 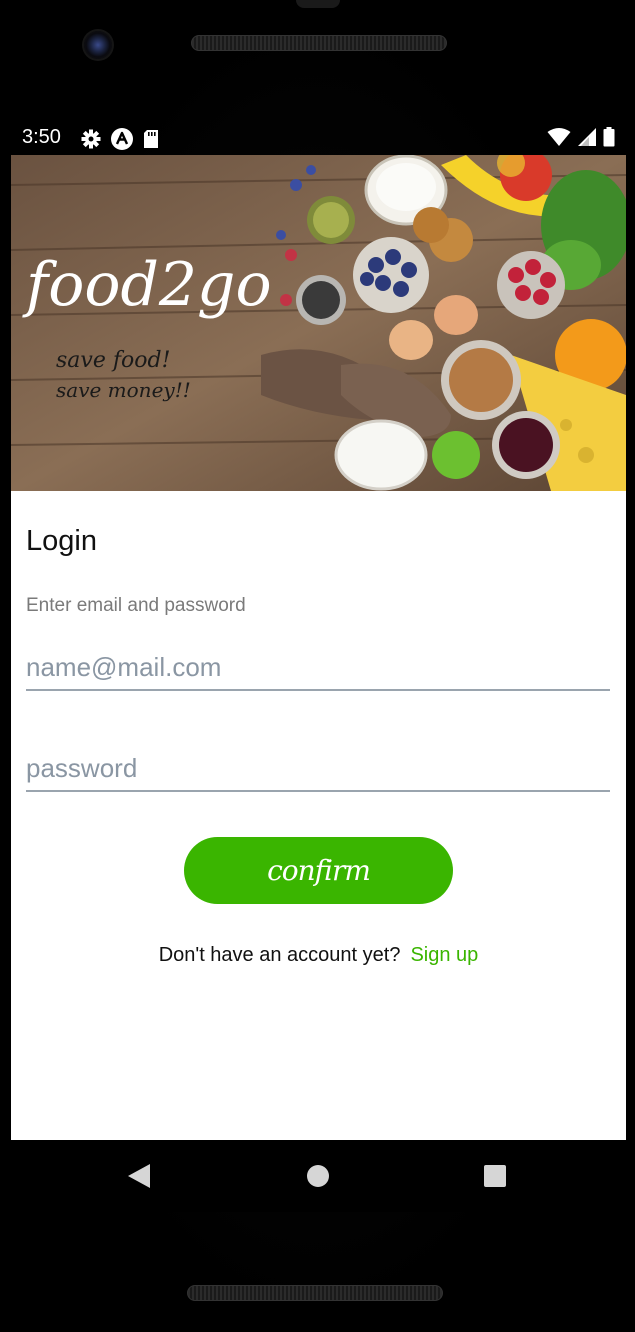 I want to click on password-field, so click(x=318, y=769).